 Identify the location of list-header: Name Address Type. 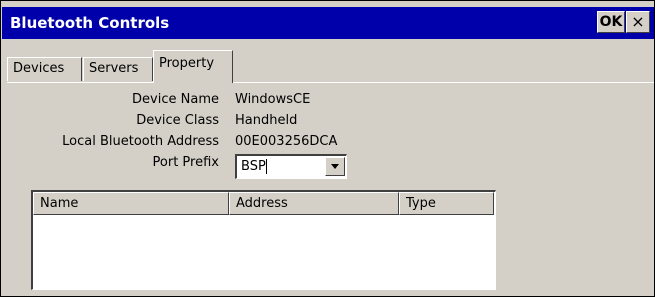
(263, 203).